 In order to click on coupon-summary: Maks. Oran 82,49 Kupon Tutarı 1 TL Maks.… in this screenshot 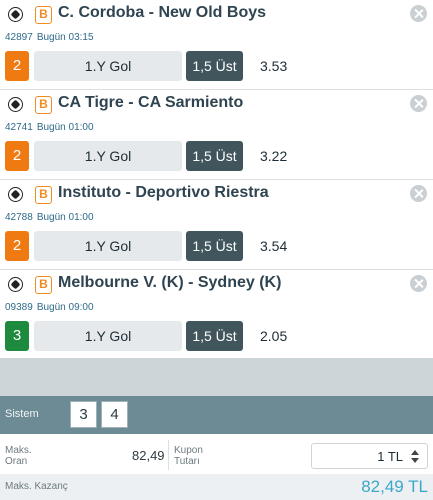, I will do `click(216, 467)`.